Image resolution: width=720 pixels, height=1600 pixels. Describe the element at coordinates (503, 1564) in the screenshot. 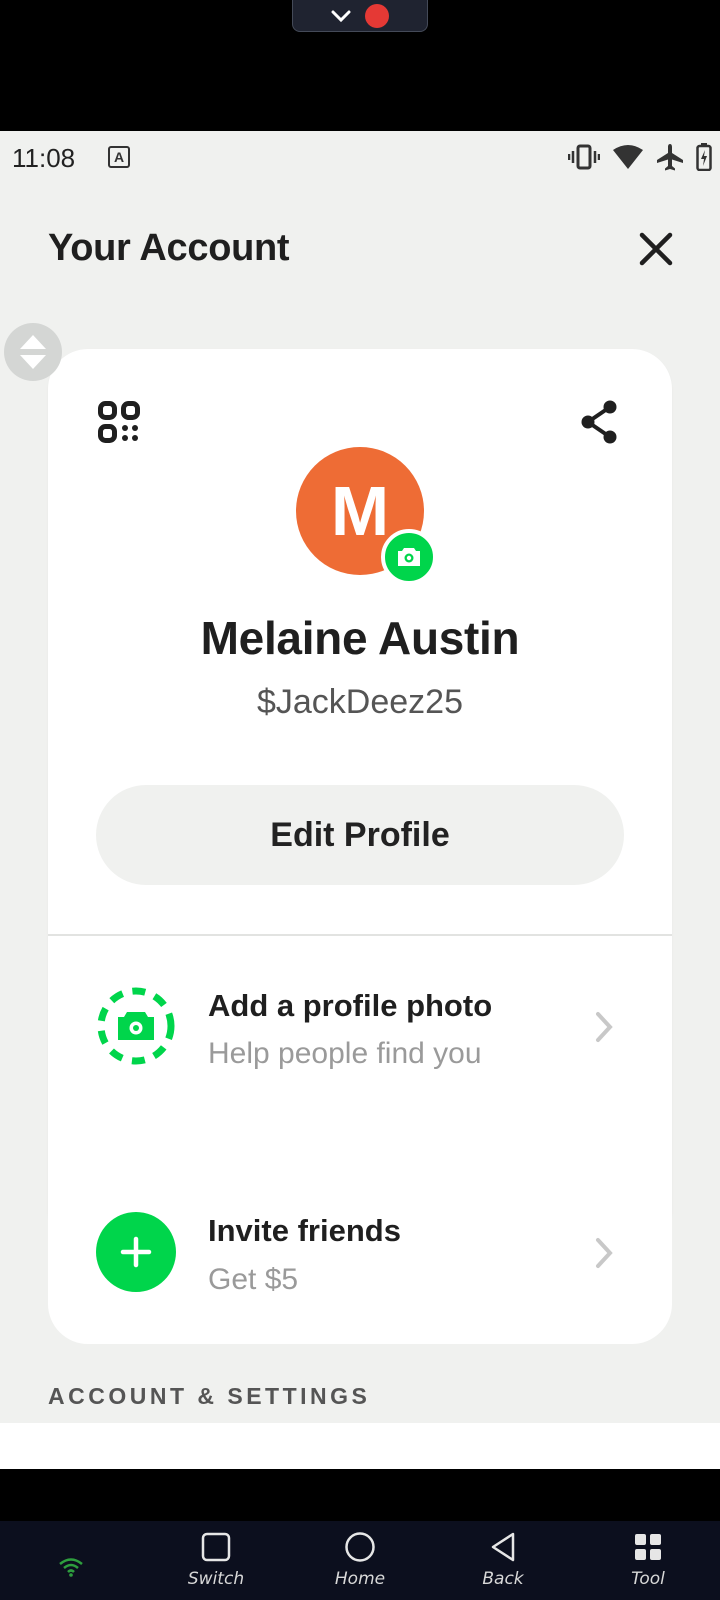

I see `nav-back-button: Back` at that location.